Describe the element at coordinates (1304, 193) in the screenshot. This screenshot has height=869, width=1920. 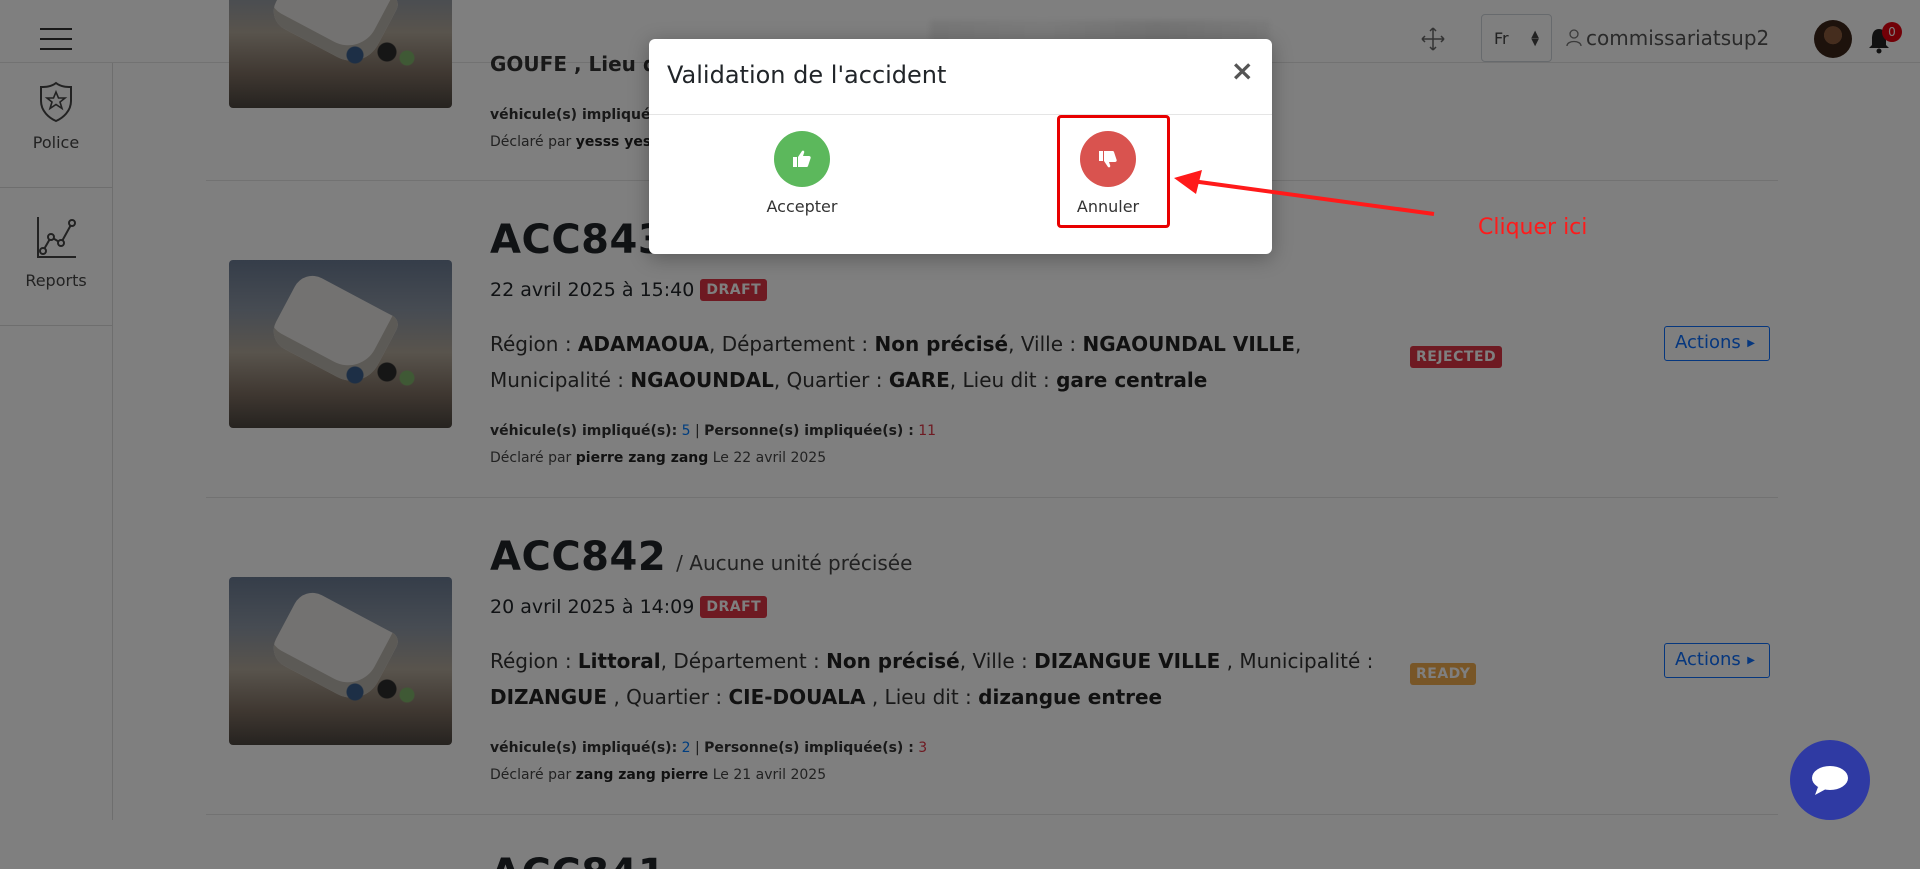
I see `annotation-arrow-icon` at that location.